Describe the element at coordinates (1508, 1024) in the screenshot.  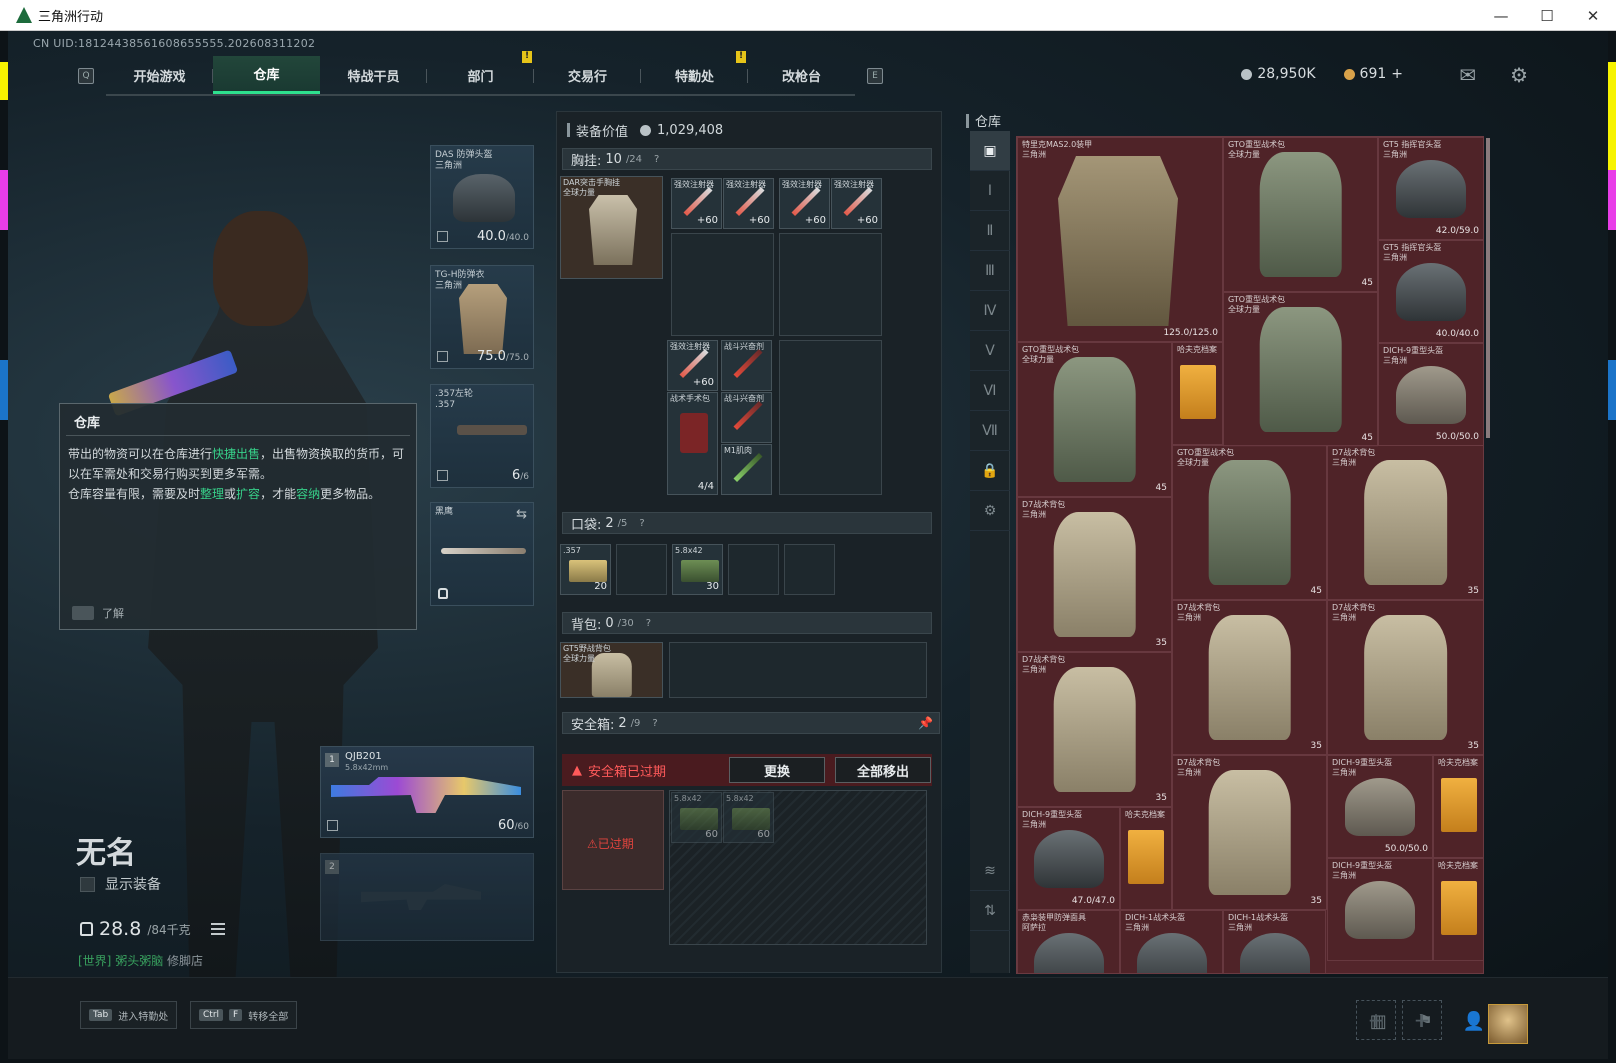
I see `avatar` at that location.